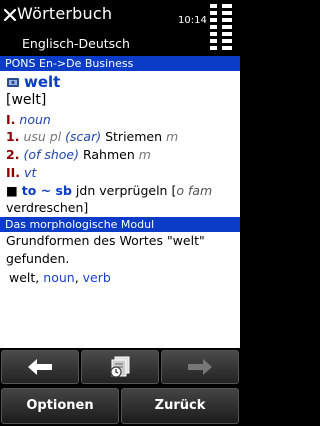 The height and width of the screenshot is (426, 320). I want to click on headword: welt, so click(42, 82).